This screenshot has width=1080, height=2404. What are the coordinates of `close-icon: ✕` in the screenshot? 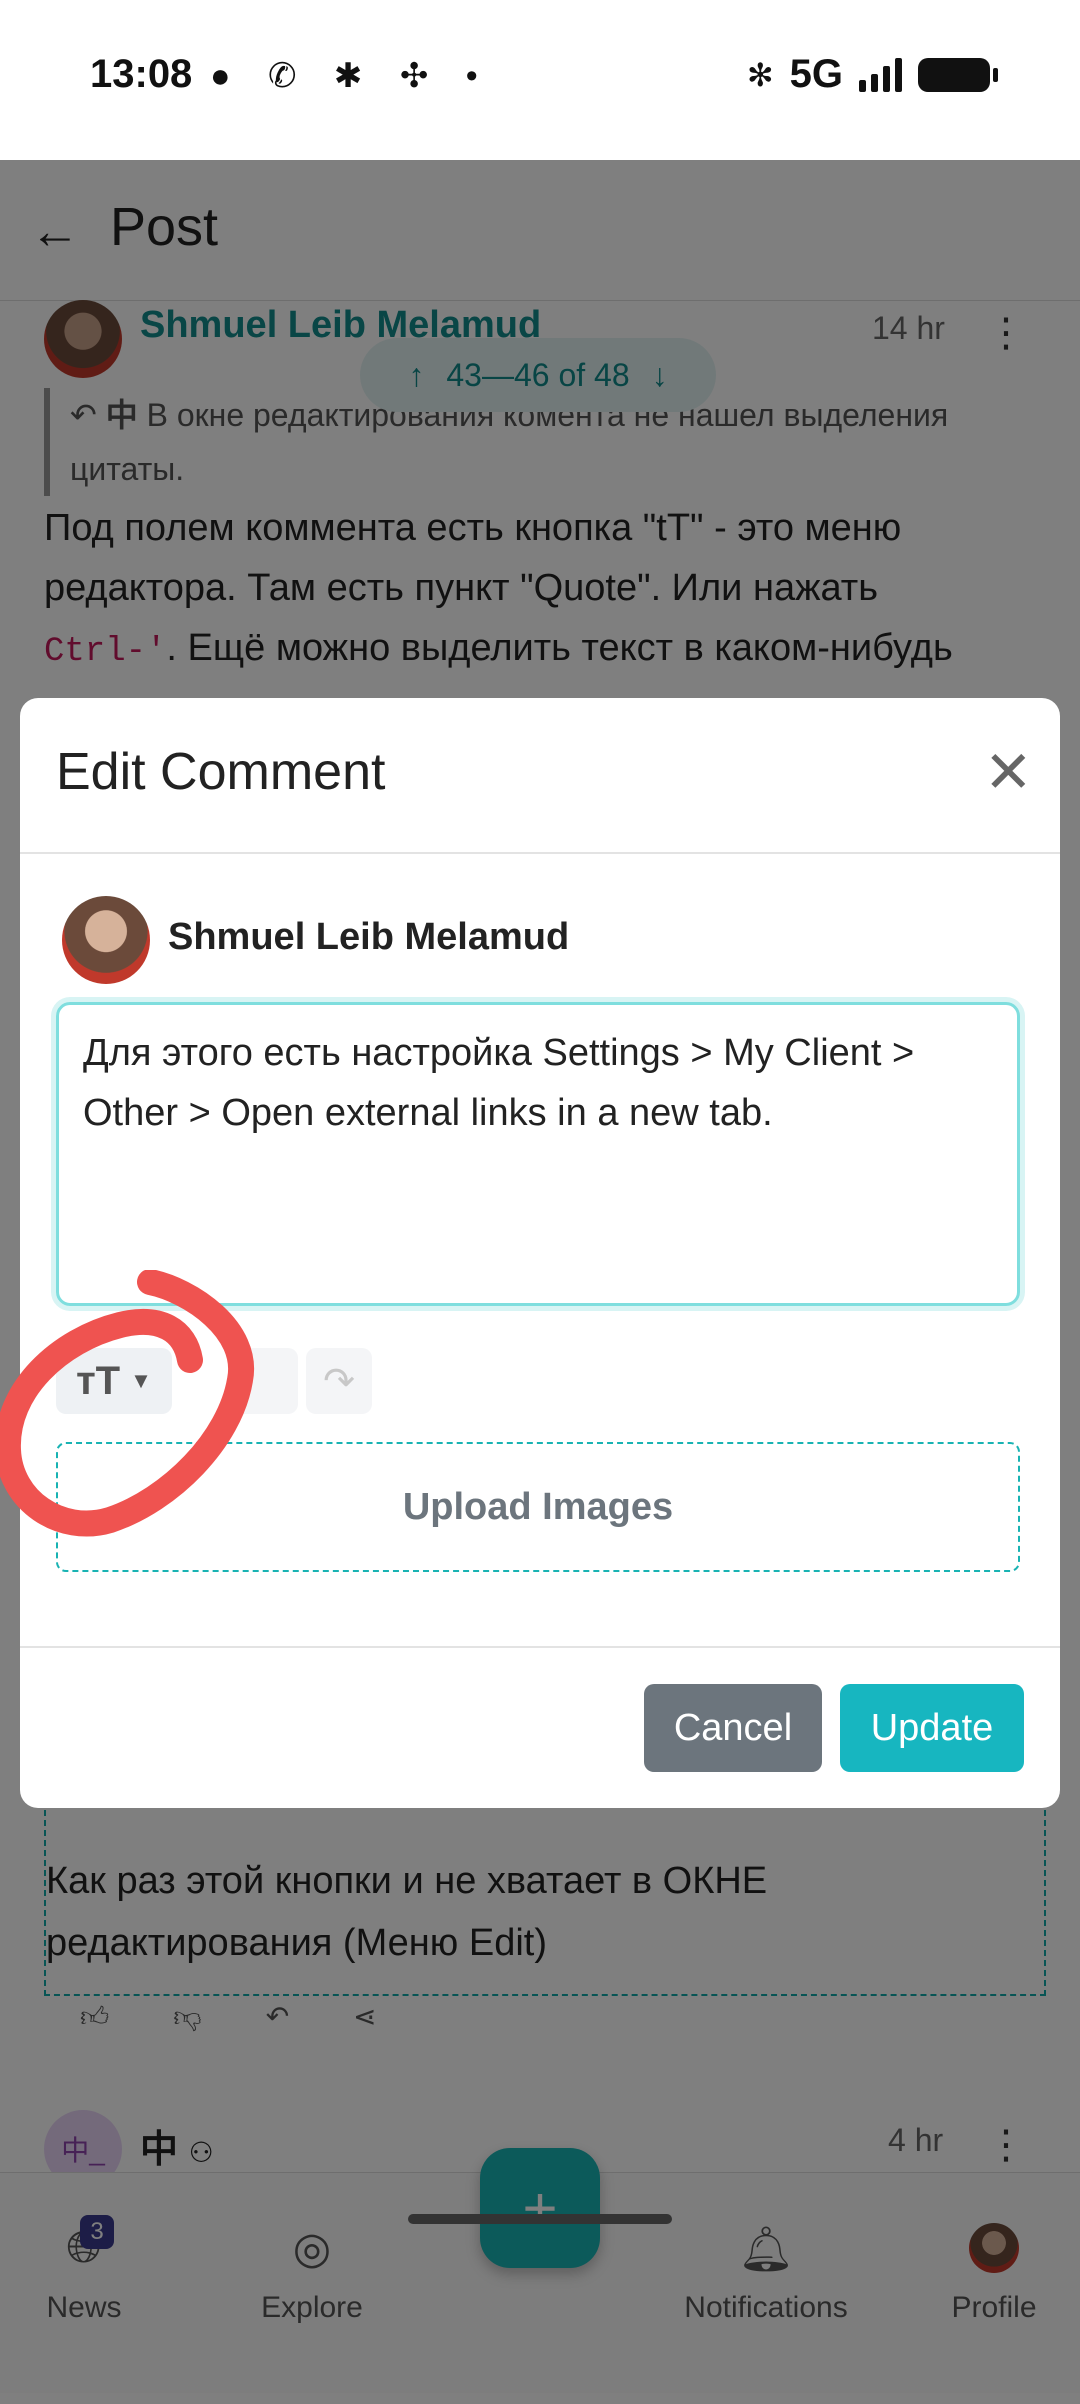 It's located at (1008, 772).